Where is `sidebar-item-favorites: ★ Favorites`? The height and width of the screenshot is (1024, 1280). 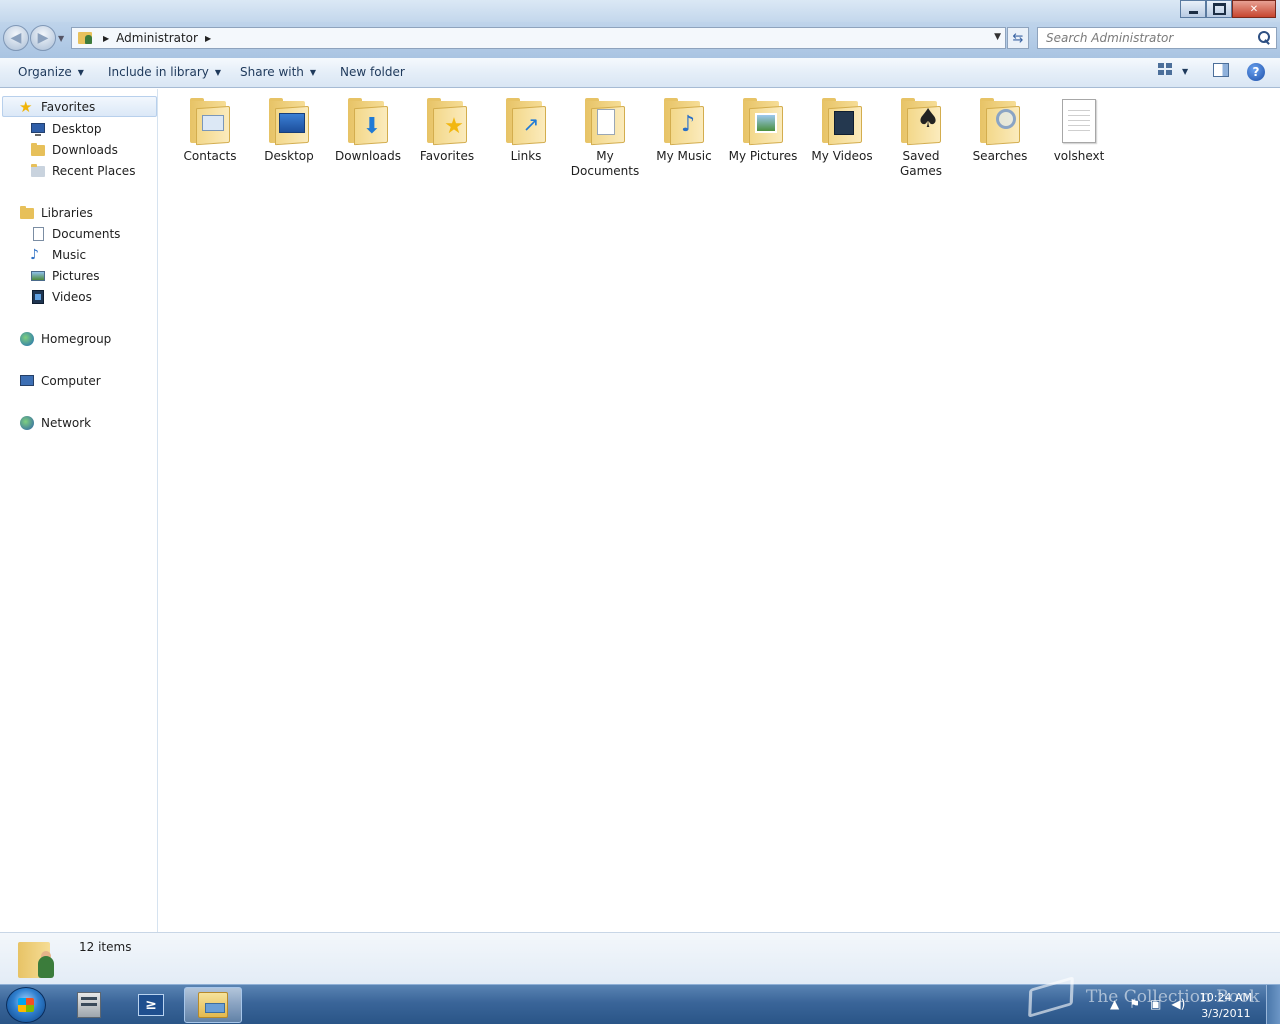 sidebar-item-favorites: ★ Favorites is located at coordinates (79, 106).